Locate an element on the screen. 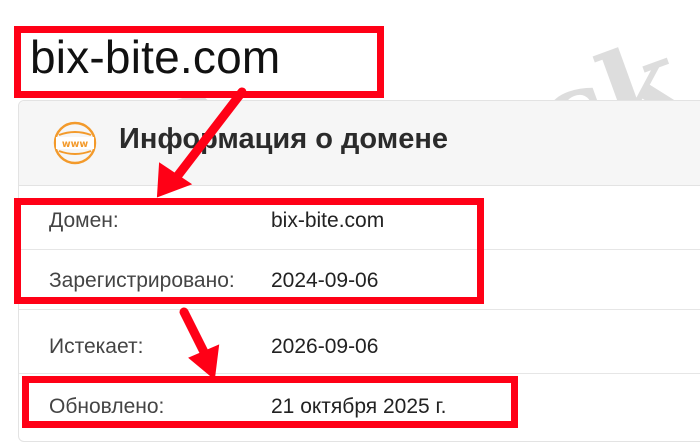 Image resolution: width=700 pixels, height=442 pixels. row-expires: Истекает: 2026-09-06 is located at coordinates (359, 348).